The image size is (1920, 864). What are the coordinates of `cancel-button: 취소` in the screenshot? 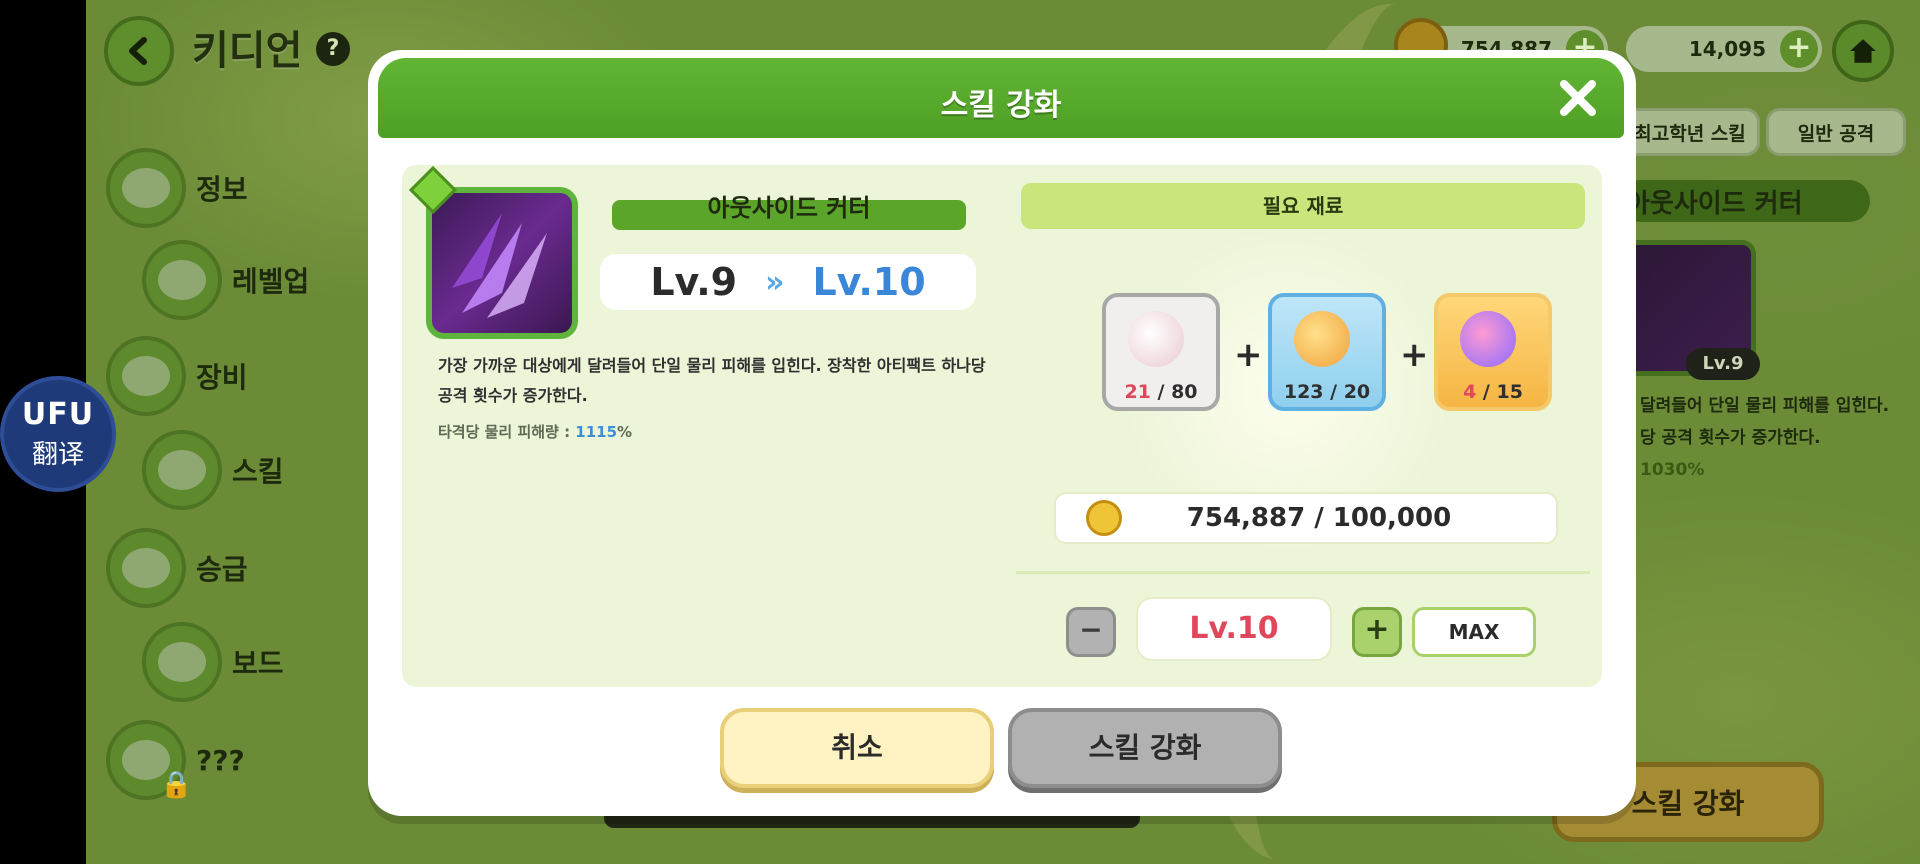 It's located at (857, 748).